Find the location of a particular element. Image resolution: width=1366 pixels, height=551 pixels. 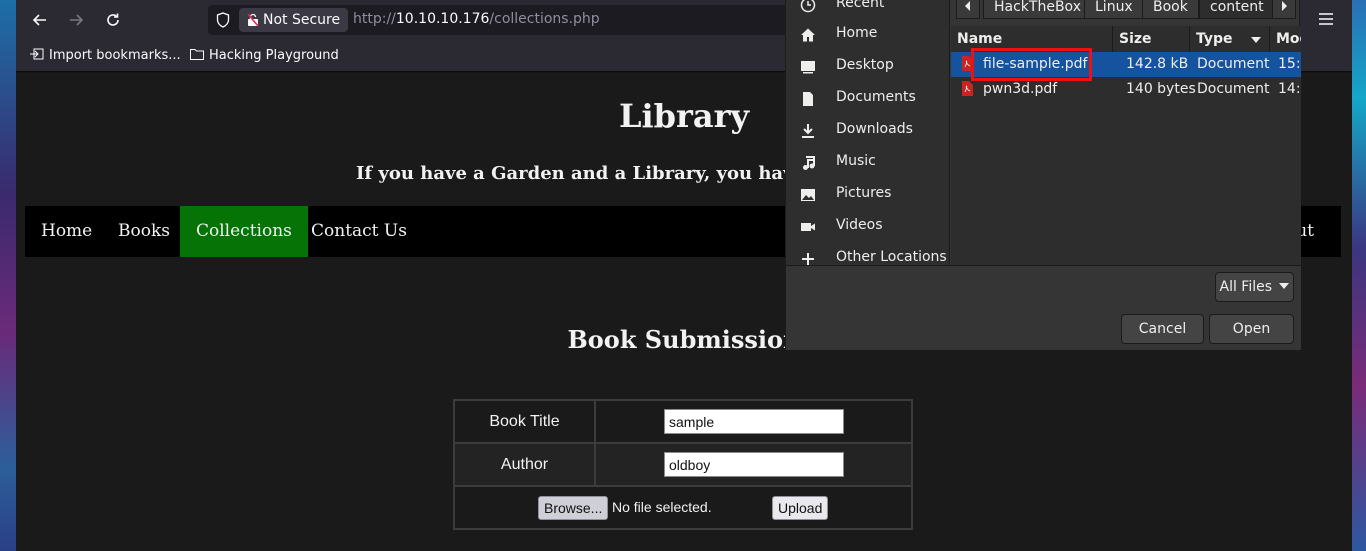

path-bar: HackTheBox Linux Book content is located at coordinates (1128, 9).